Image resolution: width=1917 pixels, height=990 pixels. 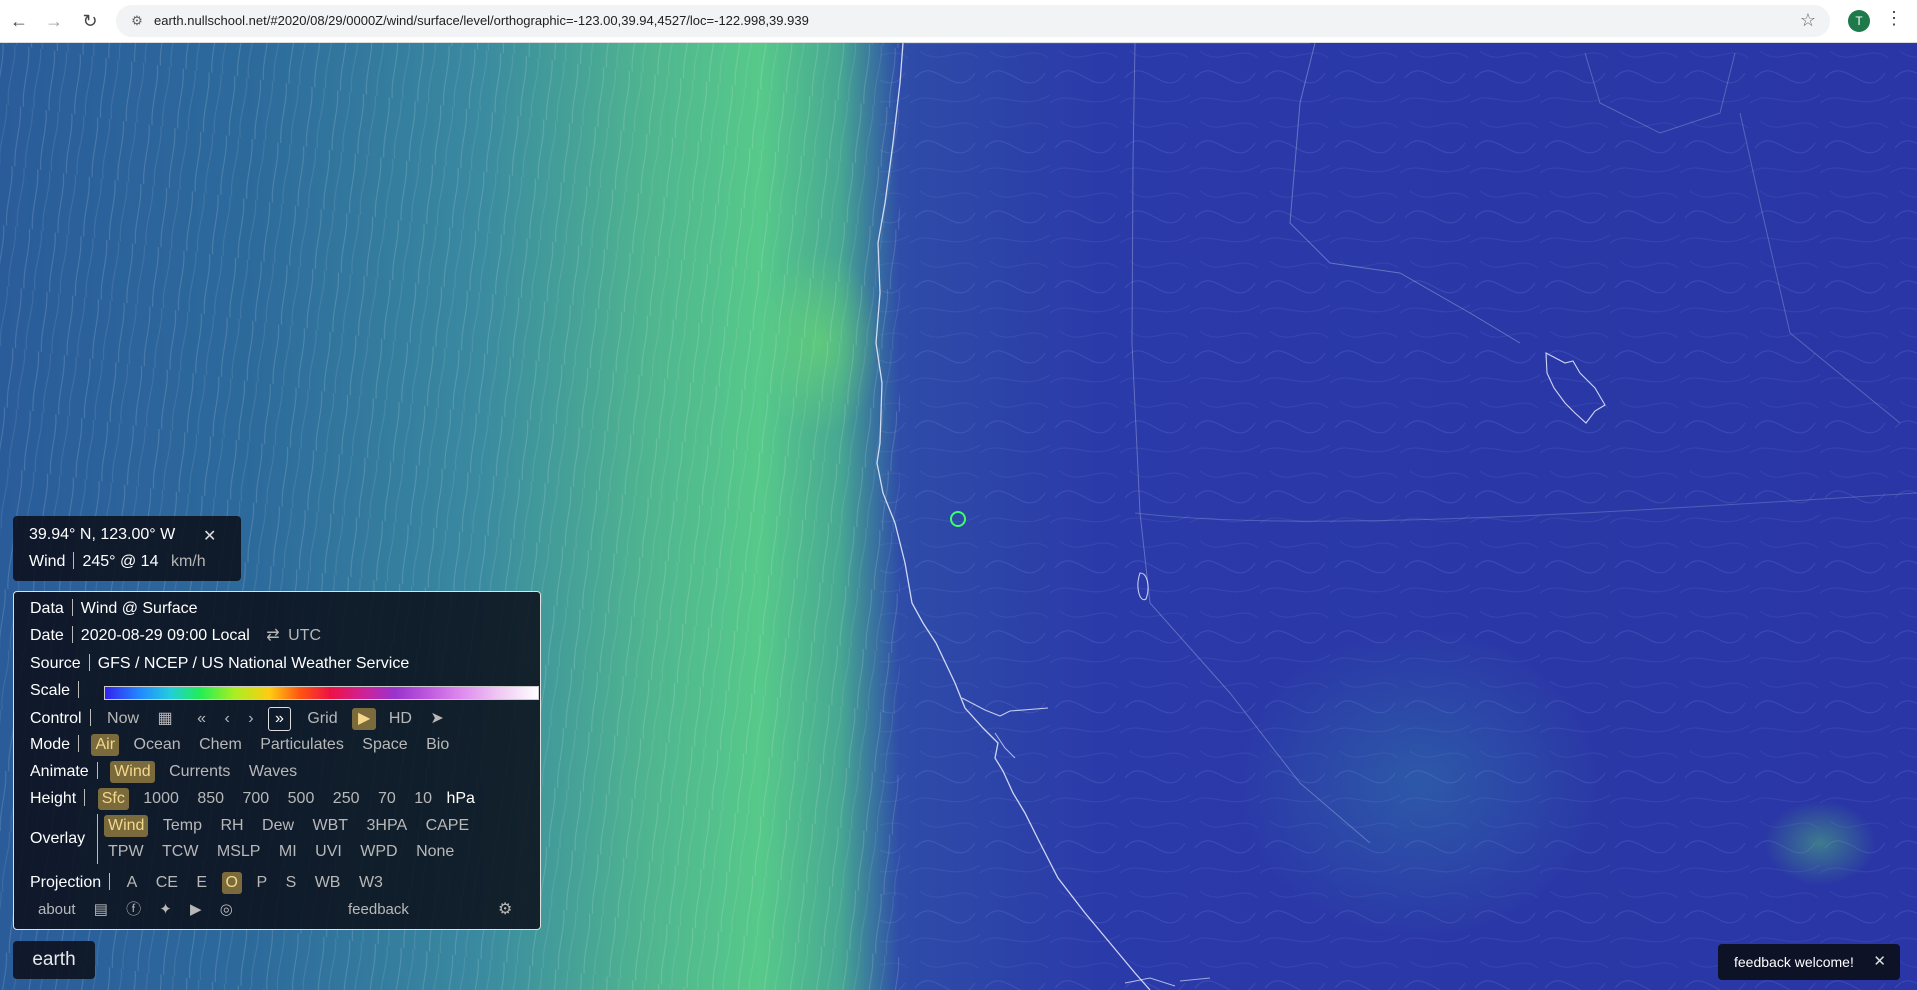 I want to click on mode-particulates: Particulates, so click(x=302, y=745).